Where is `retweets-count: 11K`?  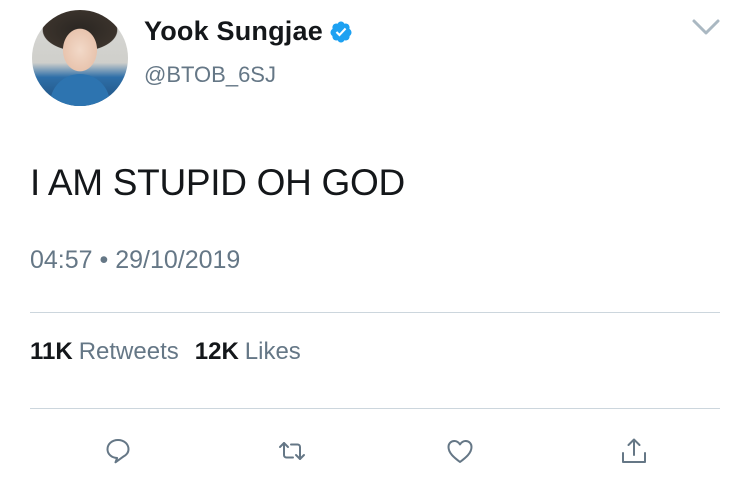
retweets-count: 11K is located at coordinates (51, 351).